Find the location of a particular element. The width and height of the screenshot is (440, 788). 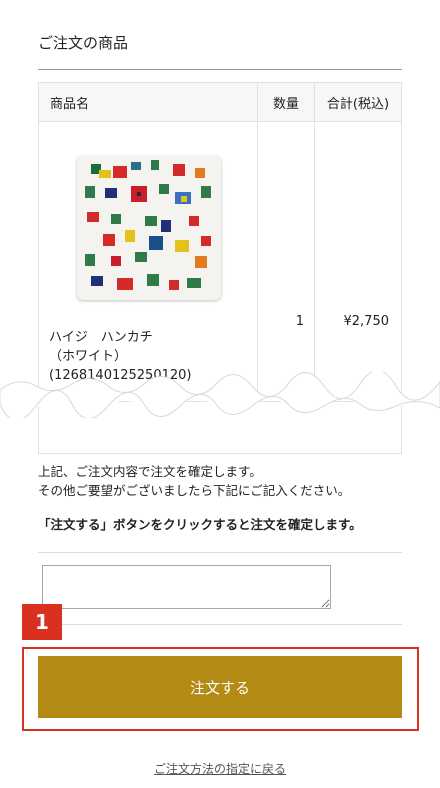

notice-line1: 上記、ご注文内容で注文を確定します。 is located at coordinates (150, 471).